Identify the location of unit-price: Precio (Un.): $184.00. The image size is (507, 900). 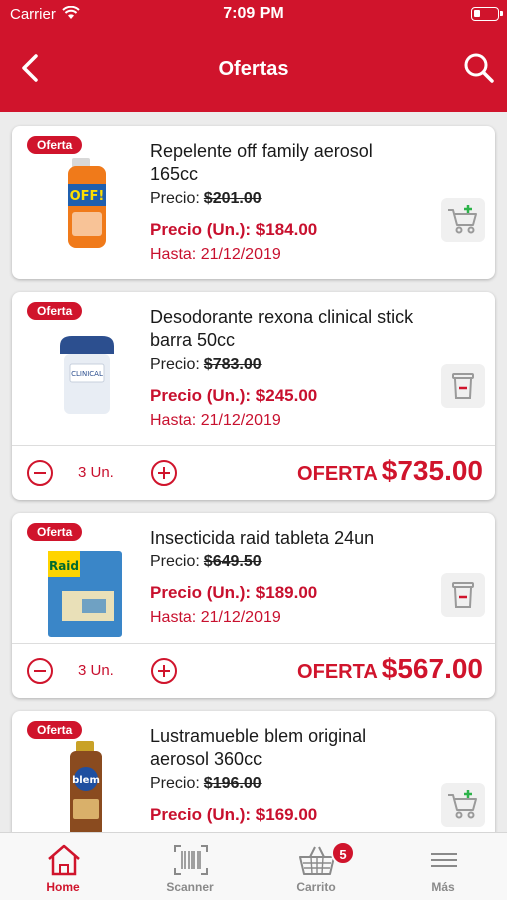
(234, 229).